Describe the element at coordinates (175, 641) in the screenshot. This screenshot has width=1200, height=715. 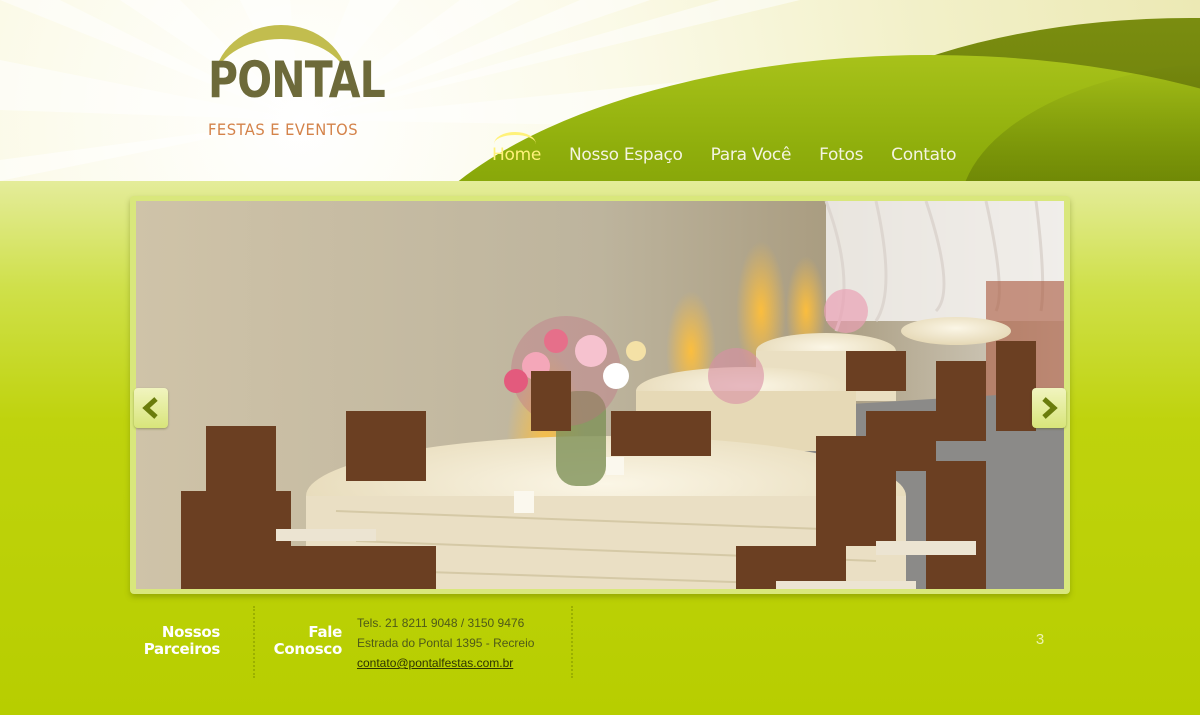
I see `nossos-parceiros-link: Nossos Parceiros` at that location.